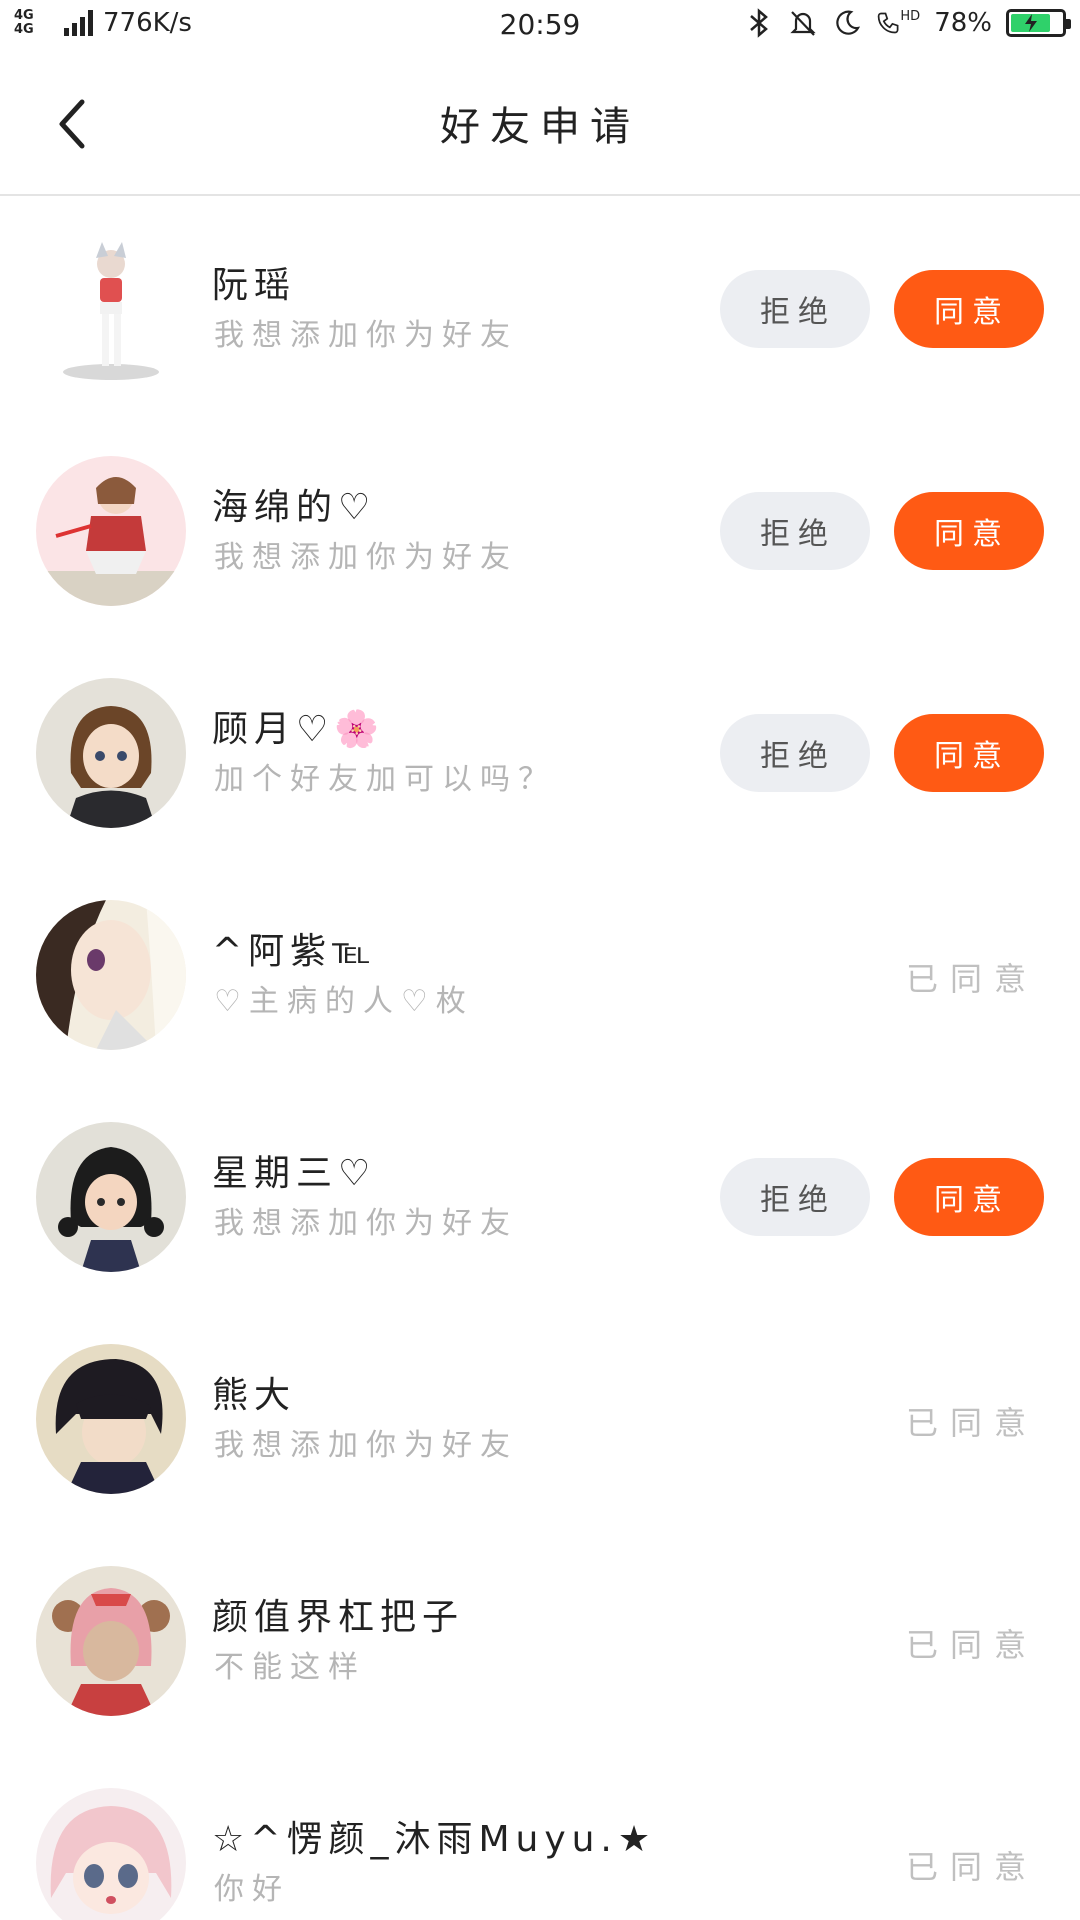 The image size is (1080, 1920). What do you see at coordinates (540, 26) in the screenshot?
I see `status-bar: 4G 4G 776K/s 20:59 HD 78%` at bounding box center [540, 26].